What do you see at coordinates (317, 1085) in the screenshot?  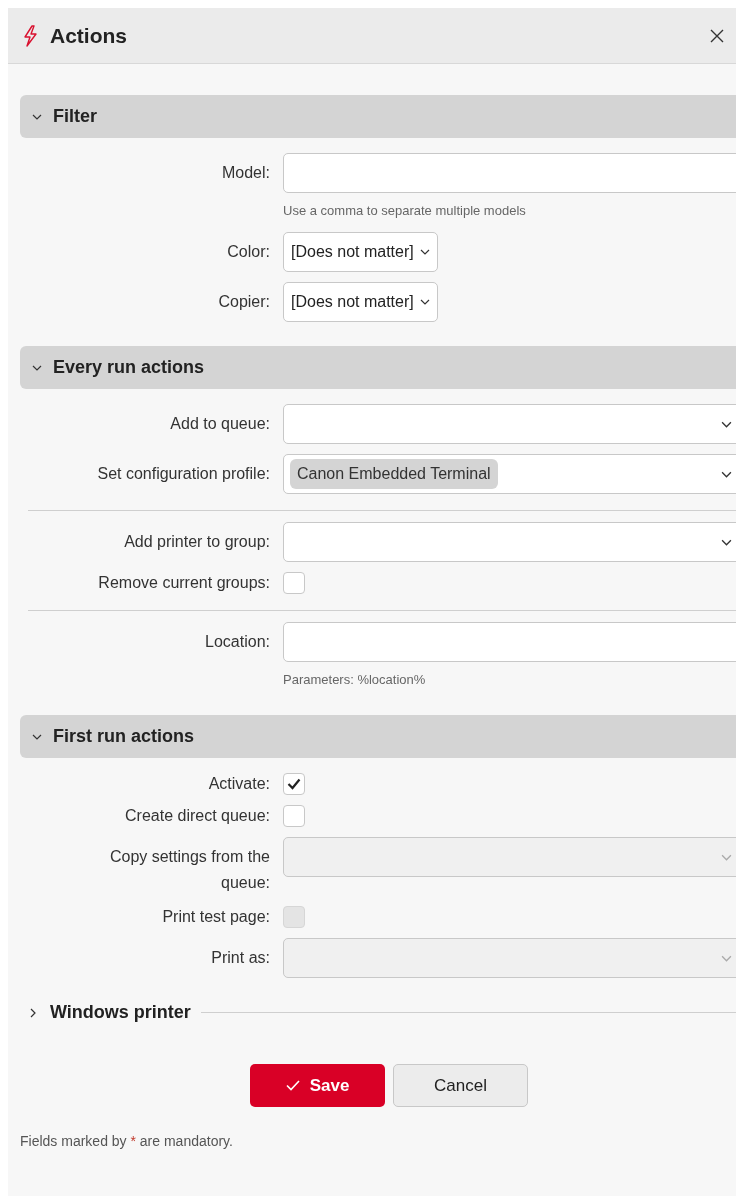 I see `save-button: Save` at bounding box center [317, 1085].